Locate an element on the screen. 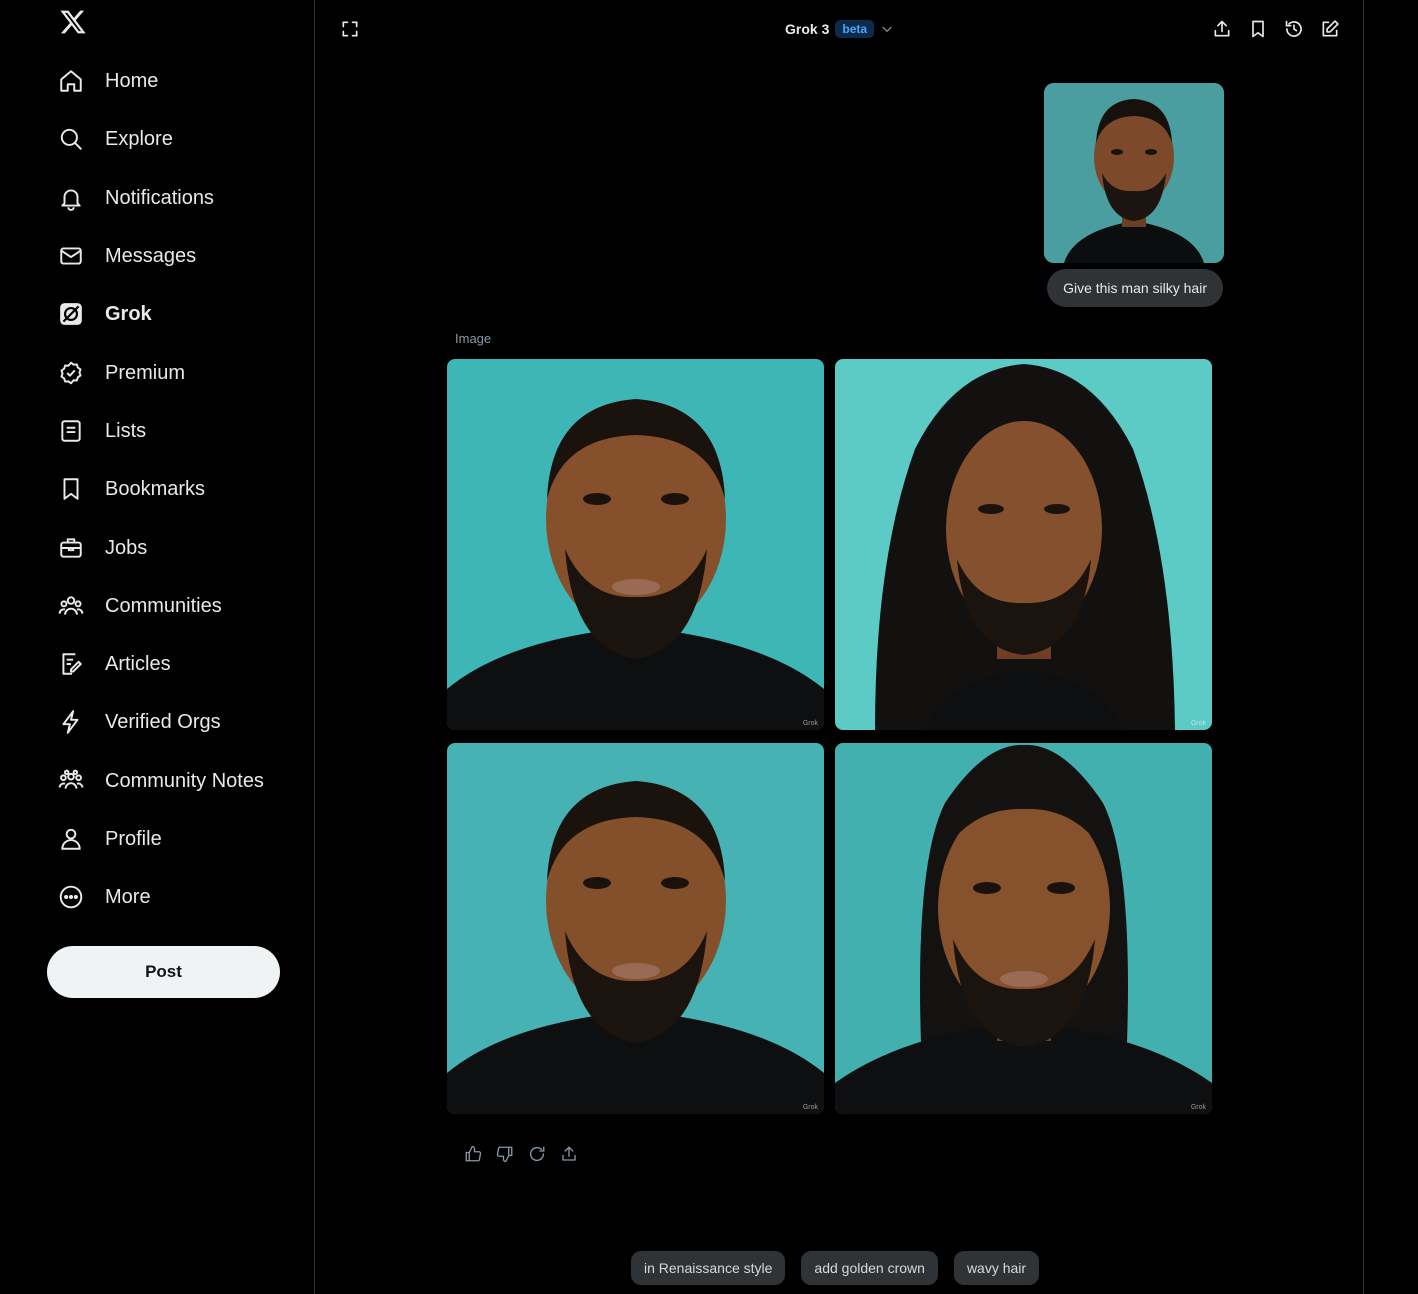 The width and height of the screenshot is (1418, 1294). sidebar-item-label: Jobs is located at coordinates (126, 547).